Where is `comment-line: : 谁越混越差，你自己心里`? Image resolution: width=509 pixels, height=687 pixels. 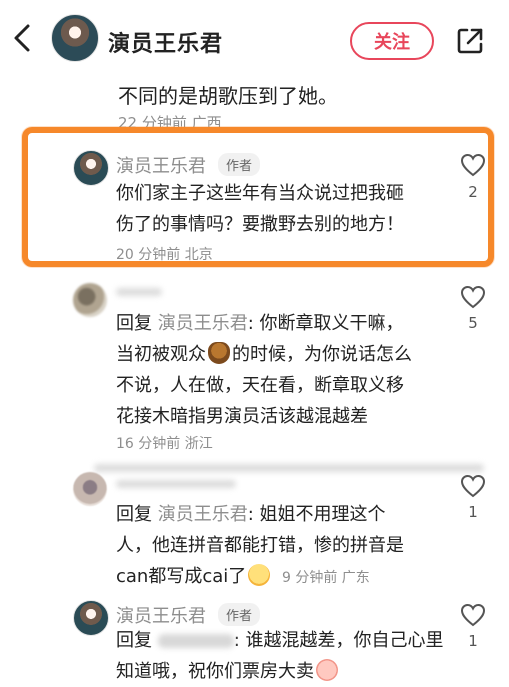
comment-line: : 谁越混越差，你自己心里 is located at coordinates (338, 640).